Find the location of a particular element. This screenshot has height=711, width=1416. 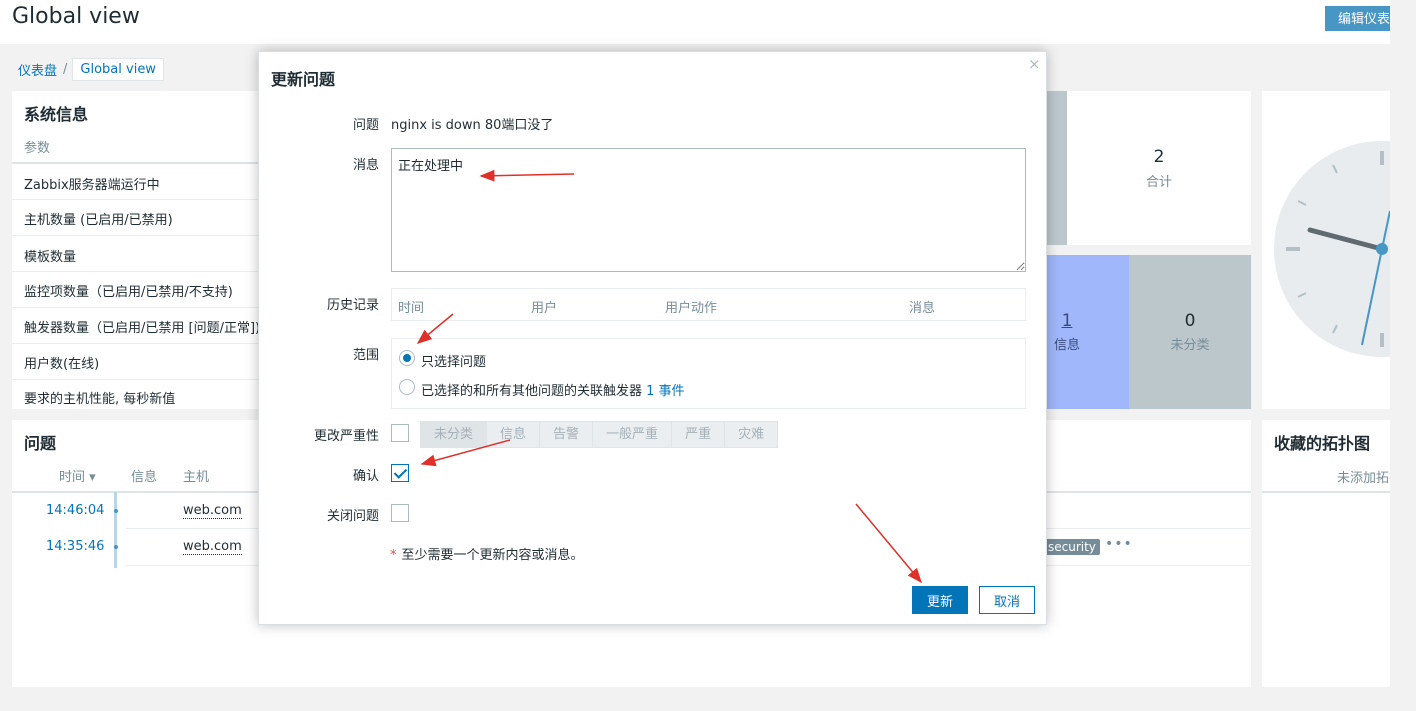

cancel-button: 取消 is located at coordinates (1007, 600).